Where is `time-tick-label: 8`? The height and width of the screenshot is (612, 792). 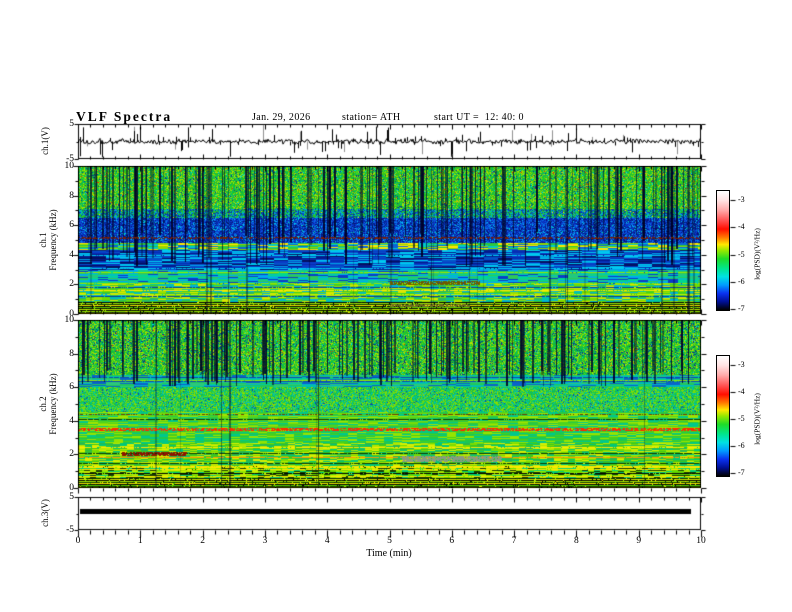
time-tick-label: 8 is located at coordinates (576, 541).